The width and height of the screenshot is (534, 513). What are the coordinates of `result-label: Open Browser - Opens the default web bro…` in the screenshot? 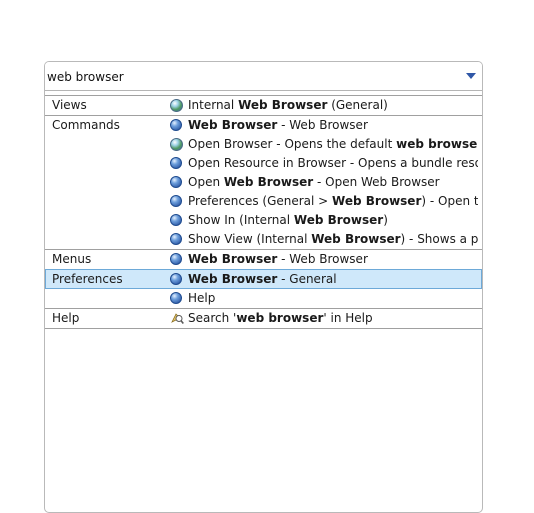 It's located at (333, 144).